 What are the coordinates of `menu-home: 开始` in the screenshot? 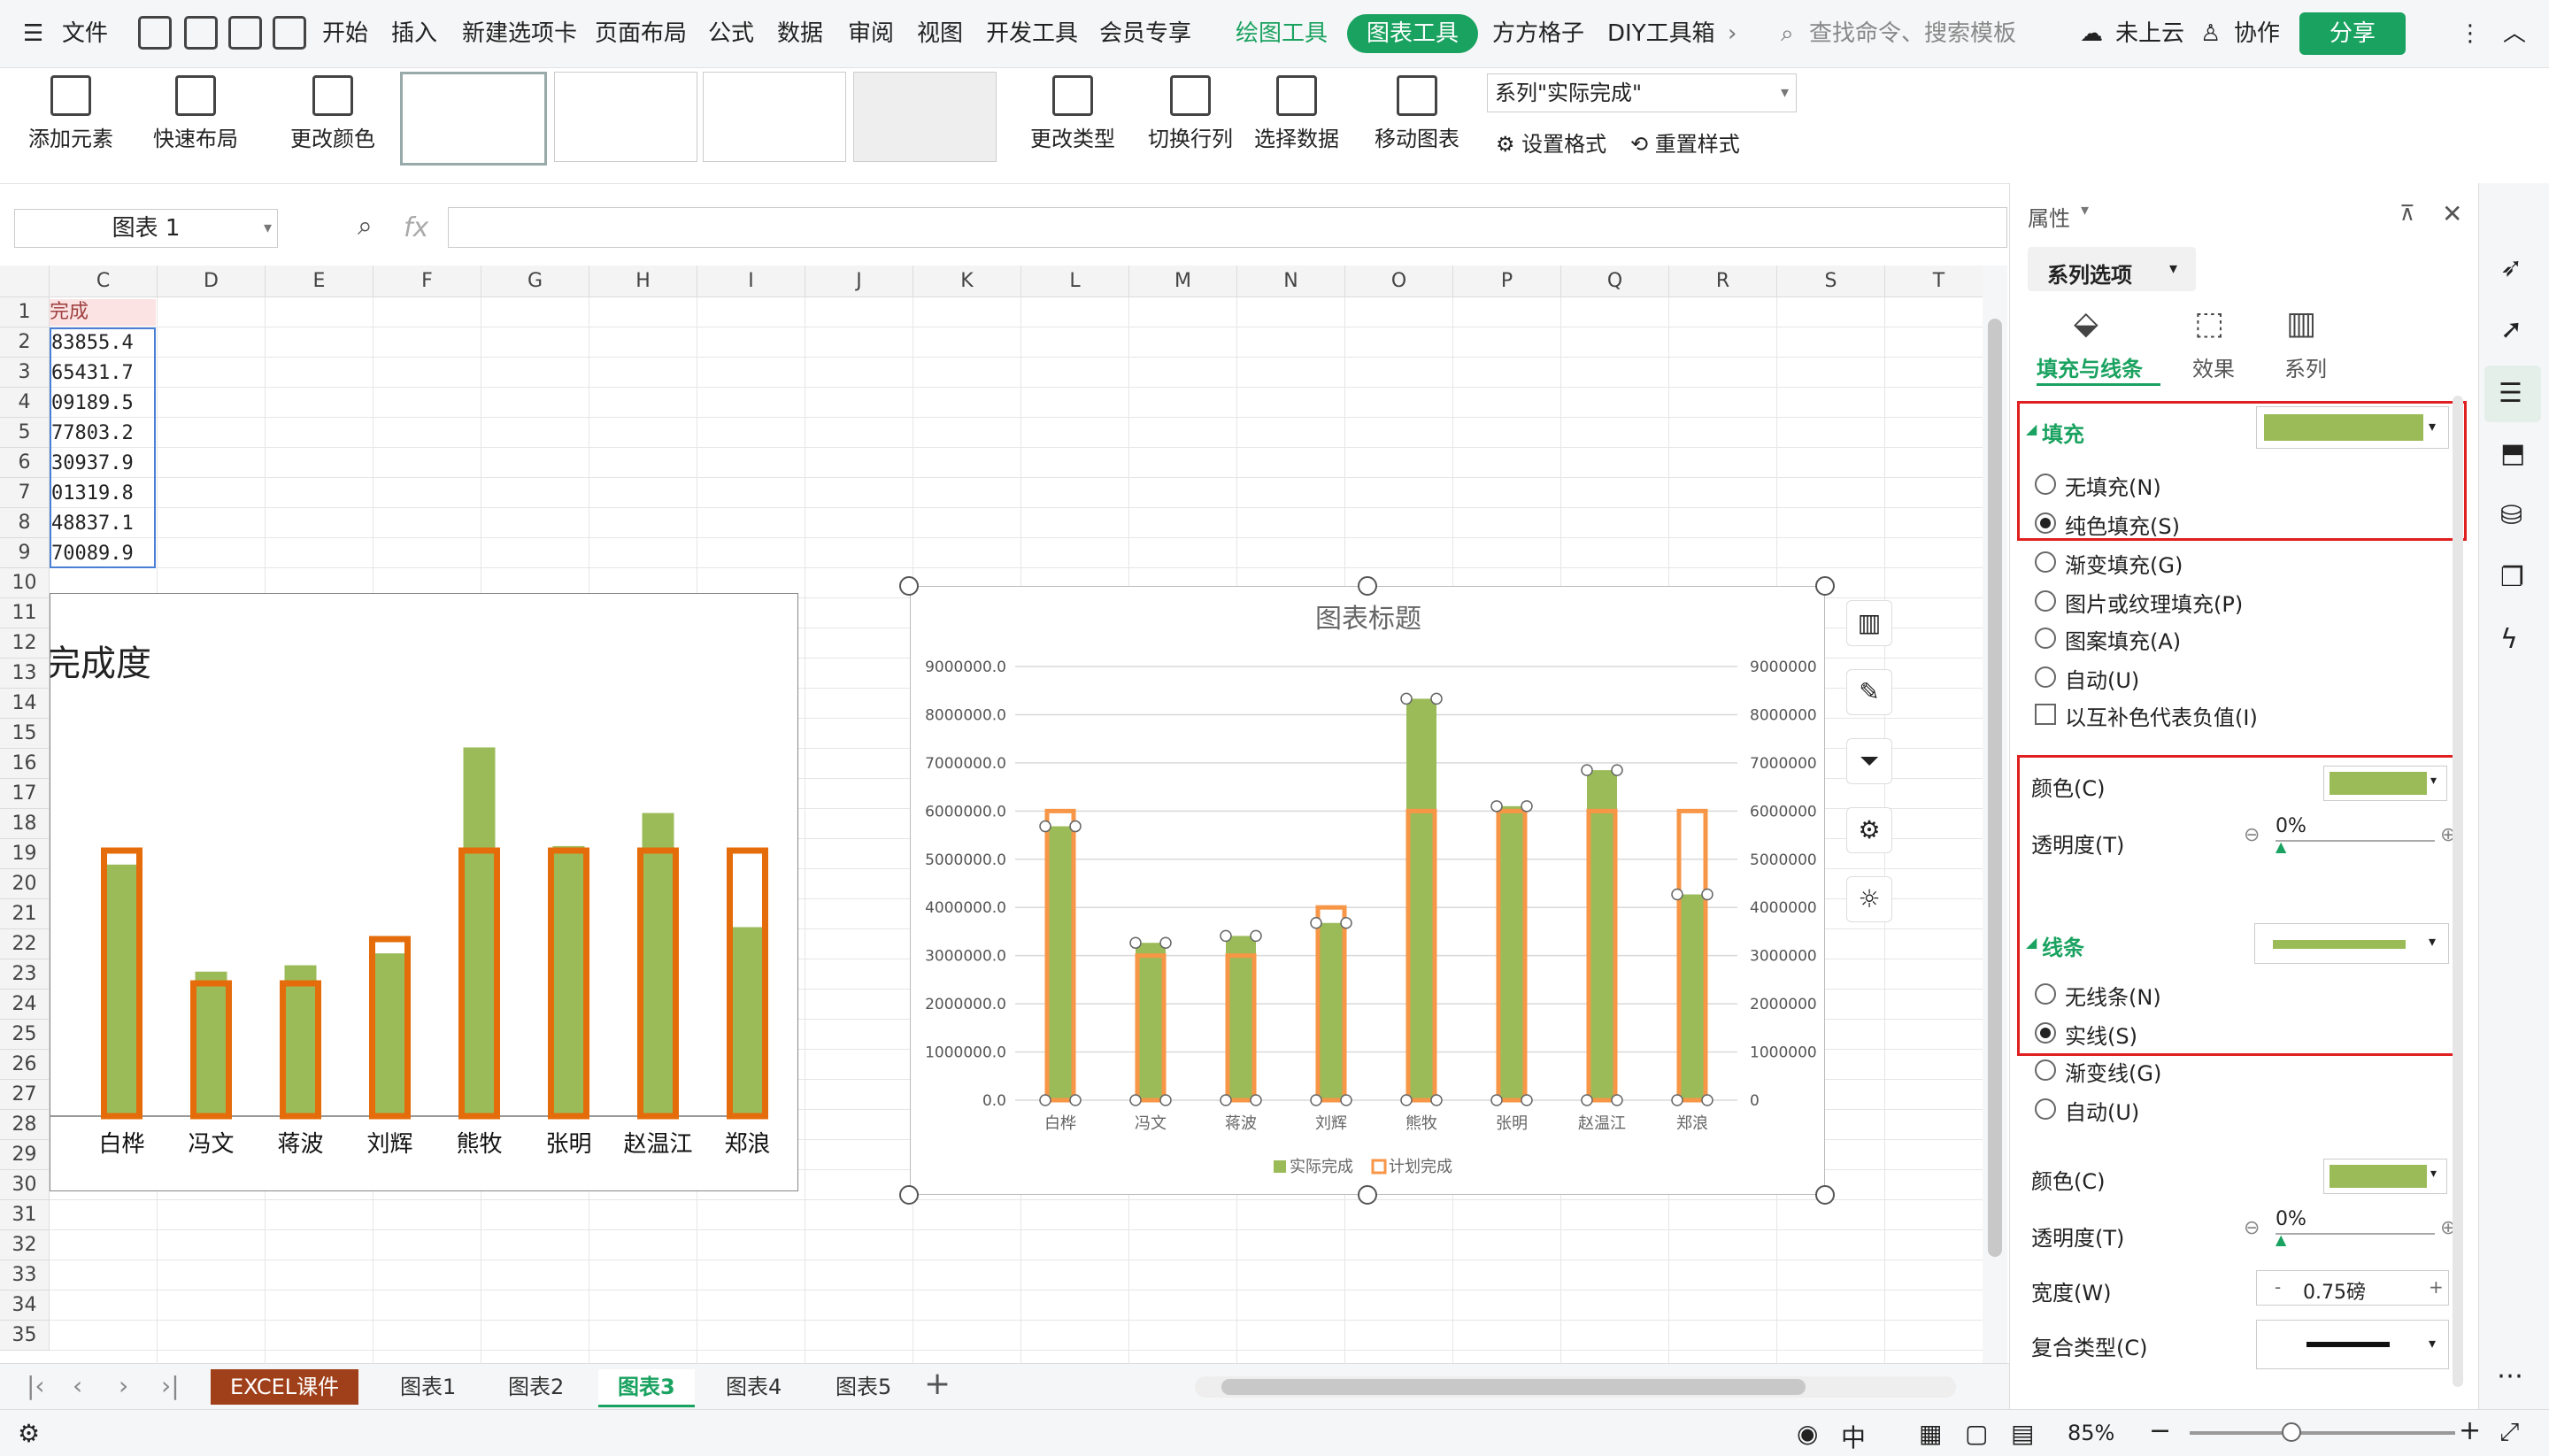 It's located at (345, 33).